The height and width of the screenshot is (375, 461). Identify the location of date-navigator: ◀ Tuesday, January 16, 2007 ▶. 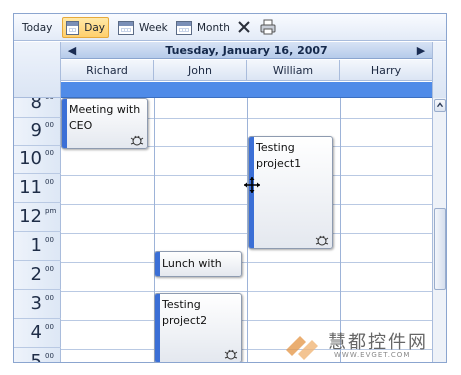
(246, 50).